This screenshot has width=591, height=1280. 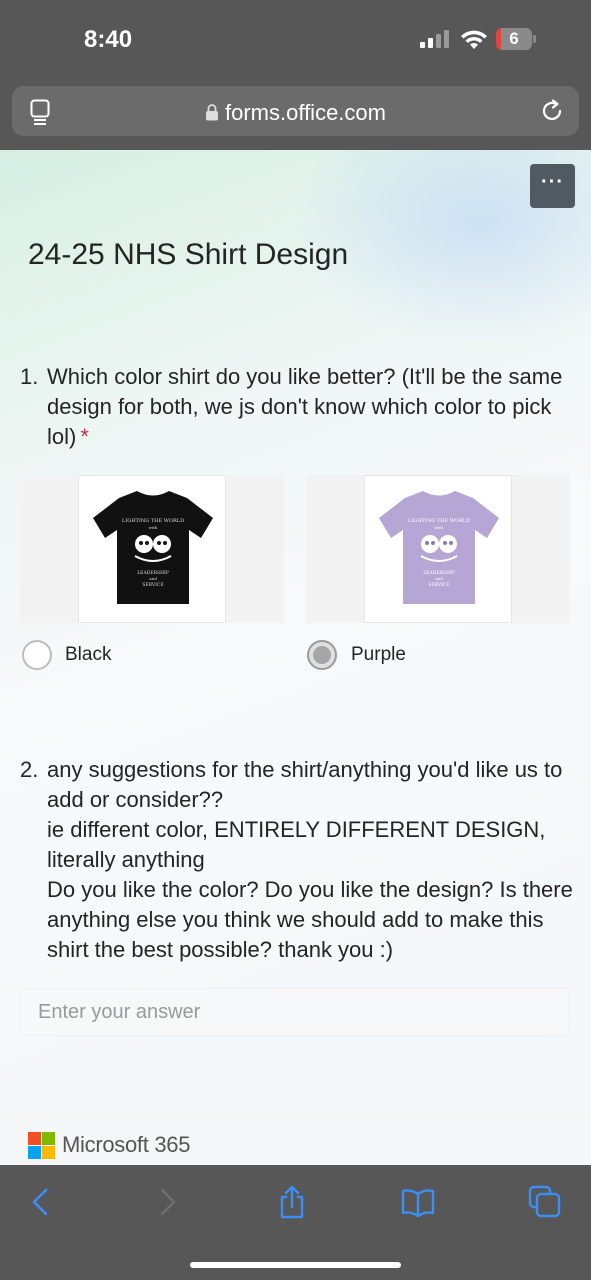 I want to click on status-bar: 8:40 6, so click(x=295, y=40).